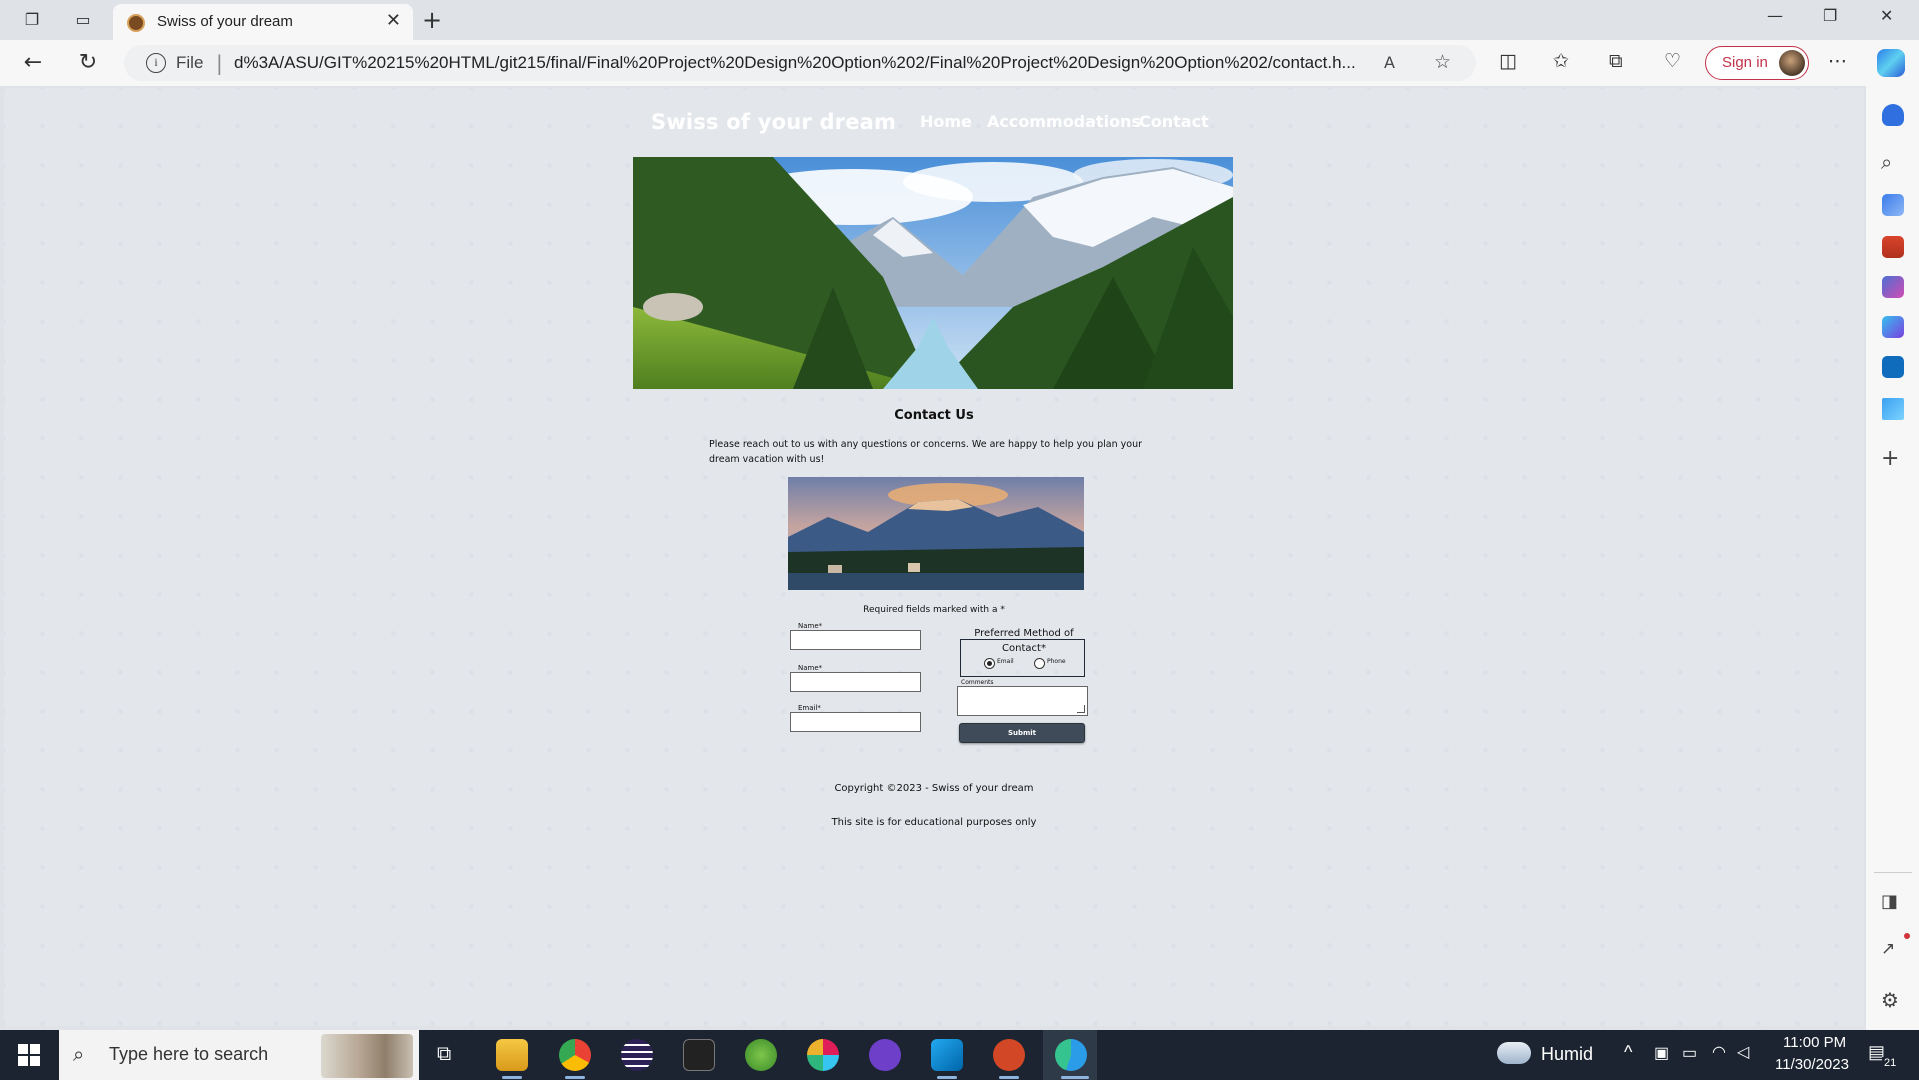 Image resolution: width=1919 pixels, height=1080 pixels. Describe the element at coordinates (1389, 62) in the screenshot. I see `read-aloud-icon: A` at that location.